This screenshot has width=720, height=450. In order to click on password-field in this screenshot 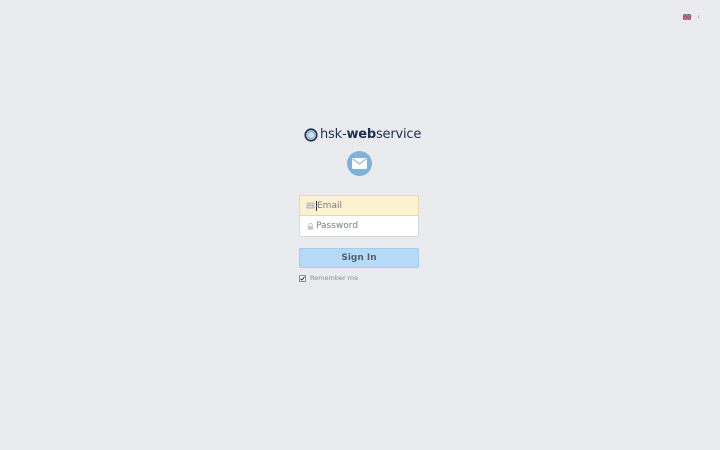, I will do `click(359, 226)`.